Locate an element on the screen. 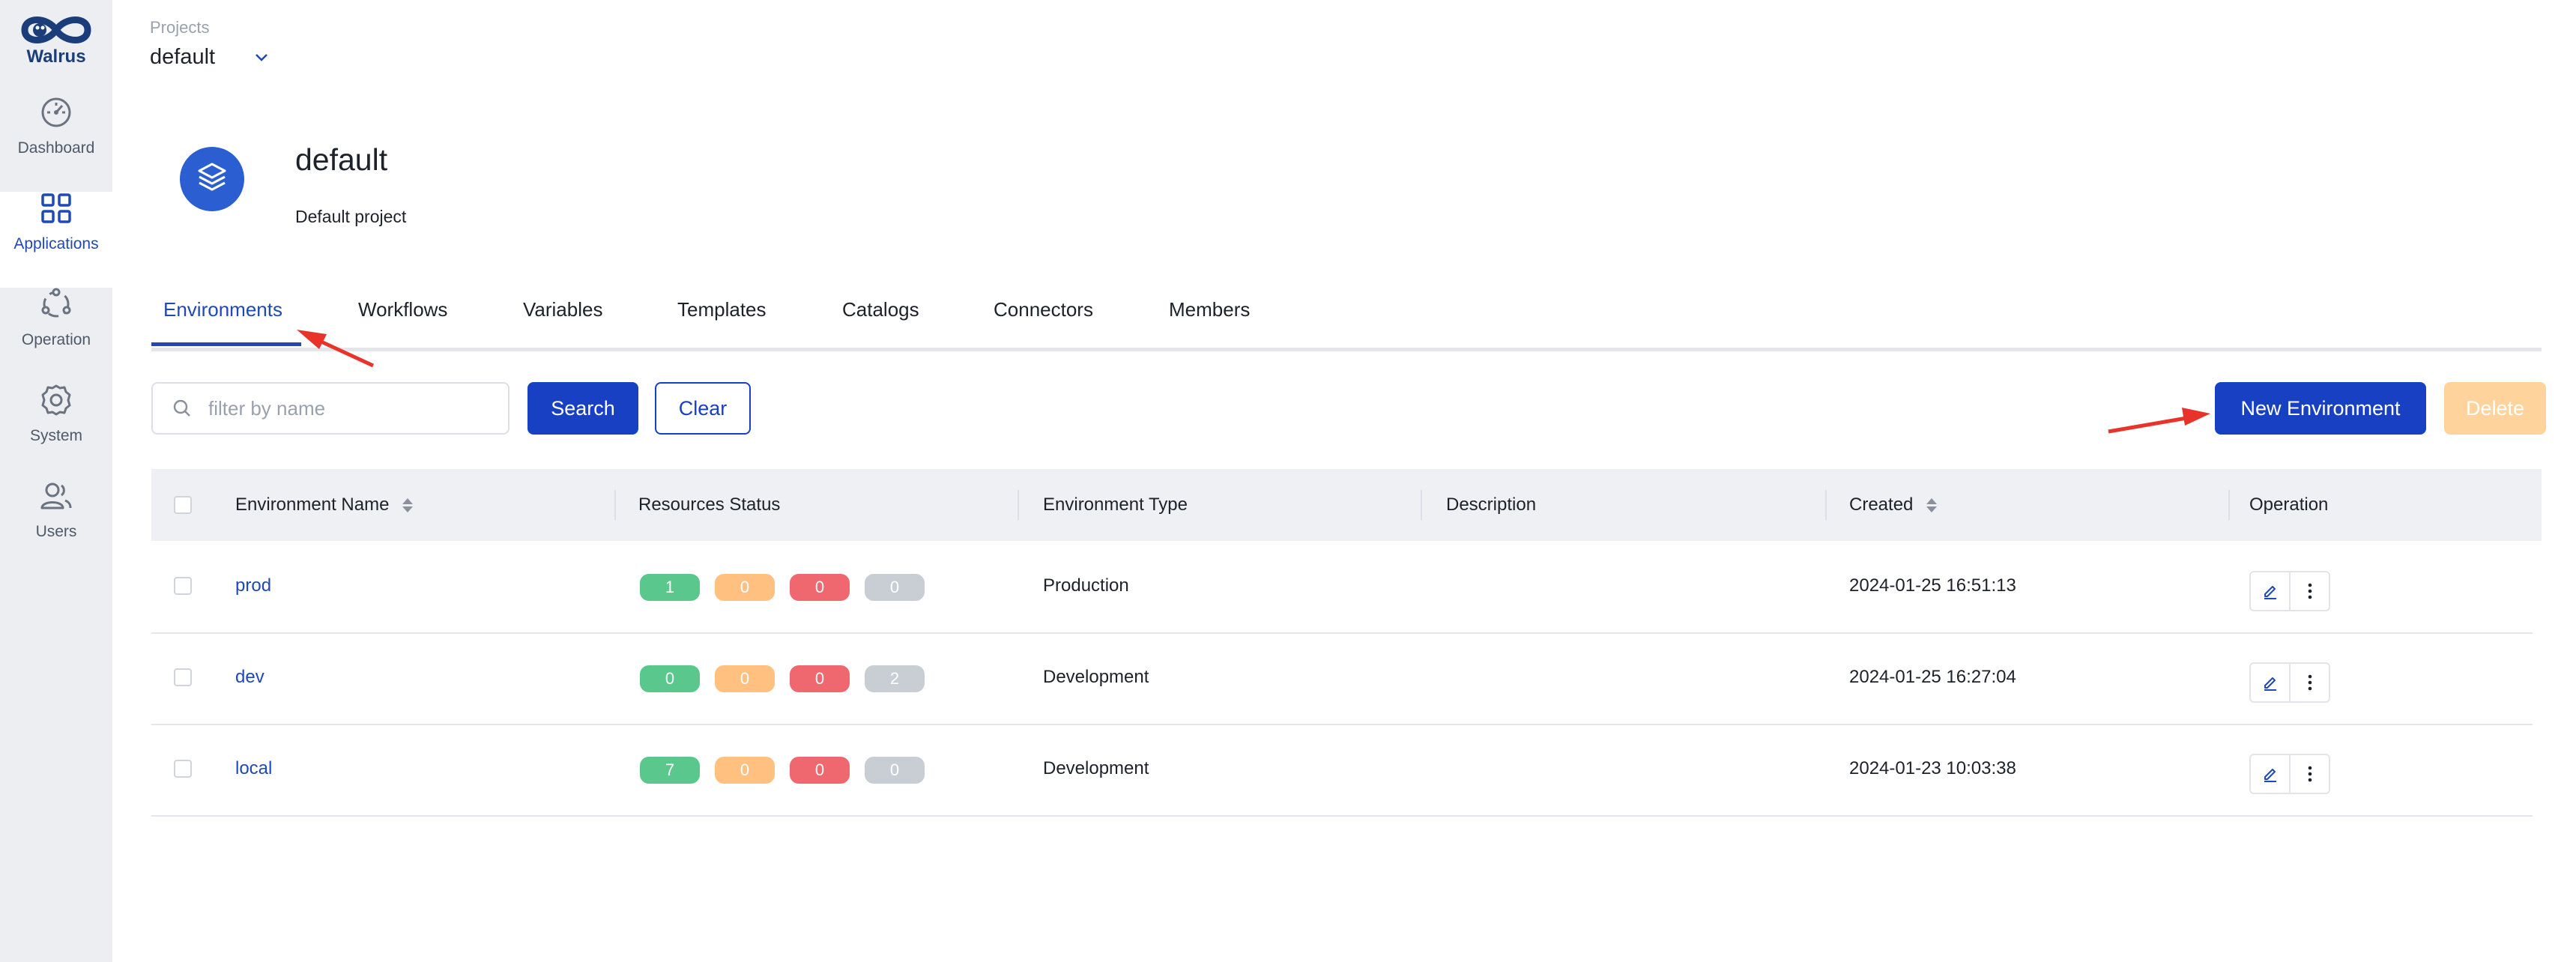 This screenshot has height=962, width=2576. project-selector-label: Projects is located at coordinates (180, 27).